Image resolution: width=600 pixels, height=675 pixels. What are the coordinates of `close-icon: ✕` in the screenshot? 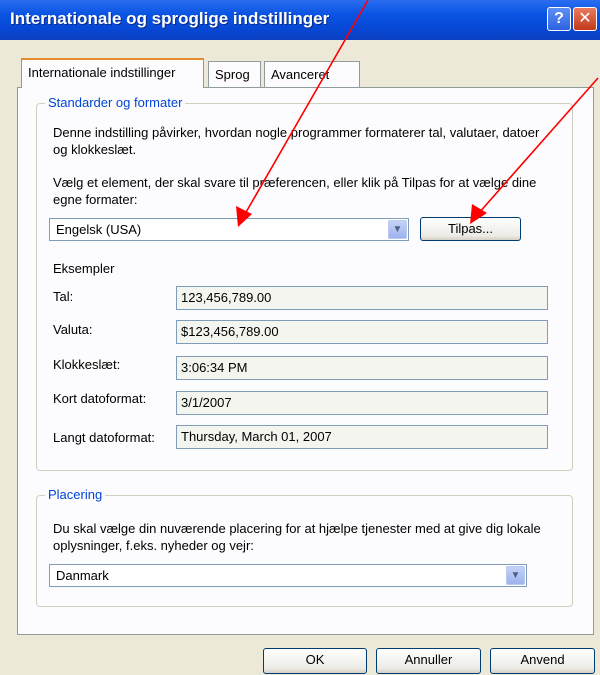 It's located at (585, 18).